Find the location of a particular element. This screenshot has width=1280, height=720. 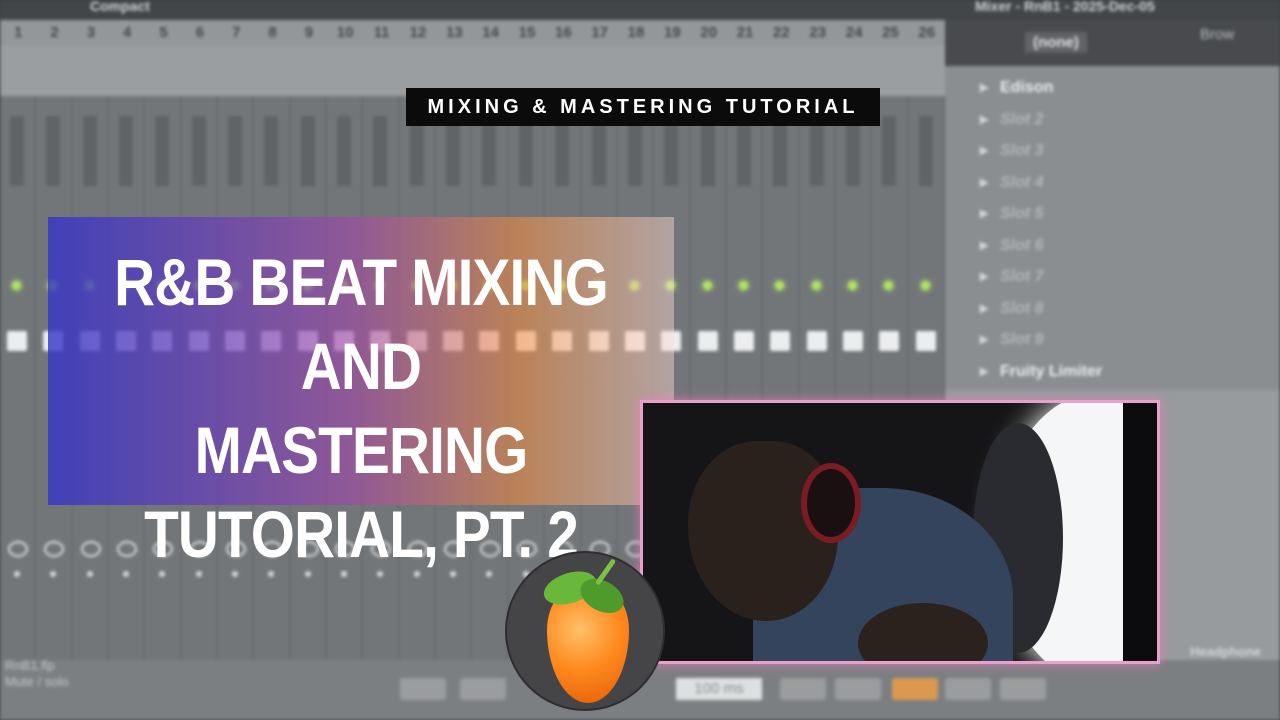

webcam-feed is located at coordinates (900, 532).